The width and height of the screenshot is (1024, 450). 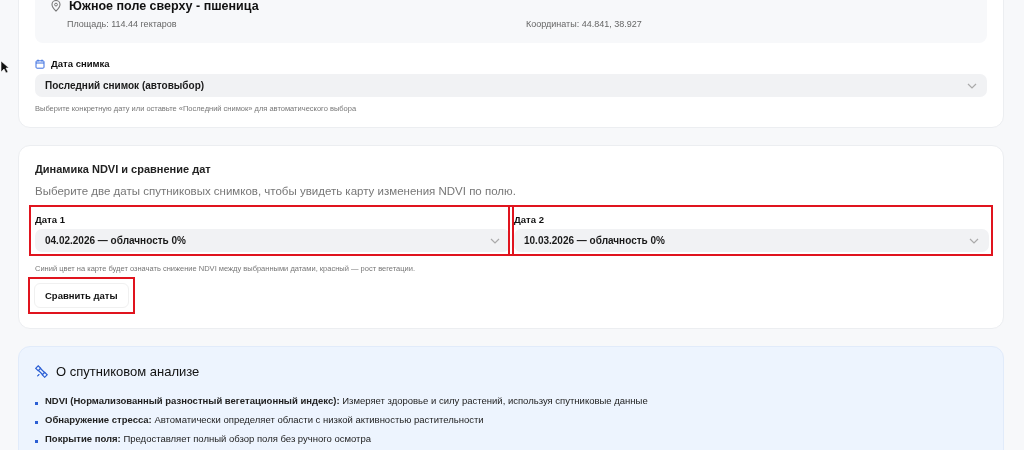 What do you see at coordinates (276, 191) in the screenshot?
I see `section-subtitle: Выберите две даты спутниковых снимков, чтобы увидеть карту изменения NDVI по полю.` at bounding box center [276, 191].